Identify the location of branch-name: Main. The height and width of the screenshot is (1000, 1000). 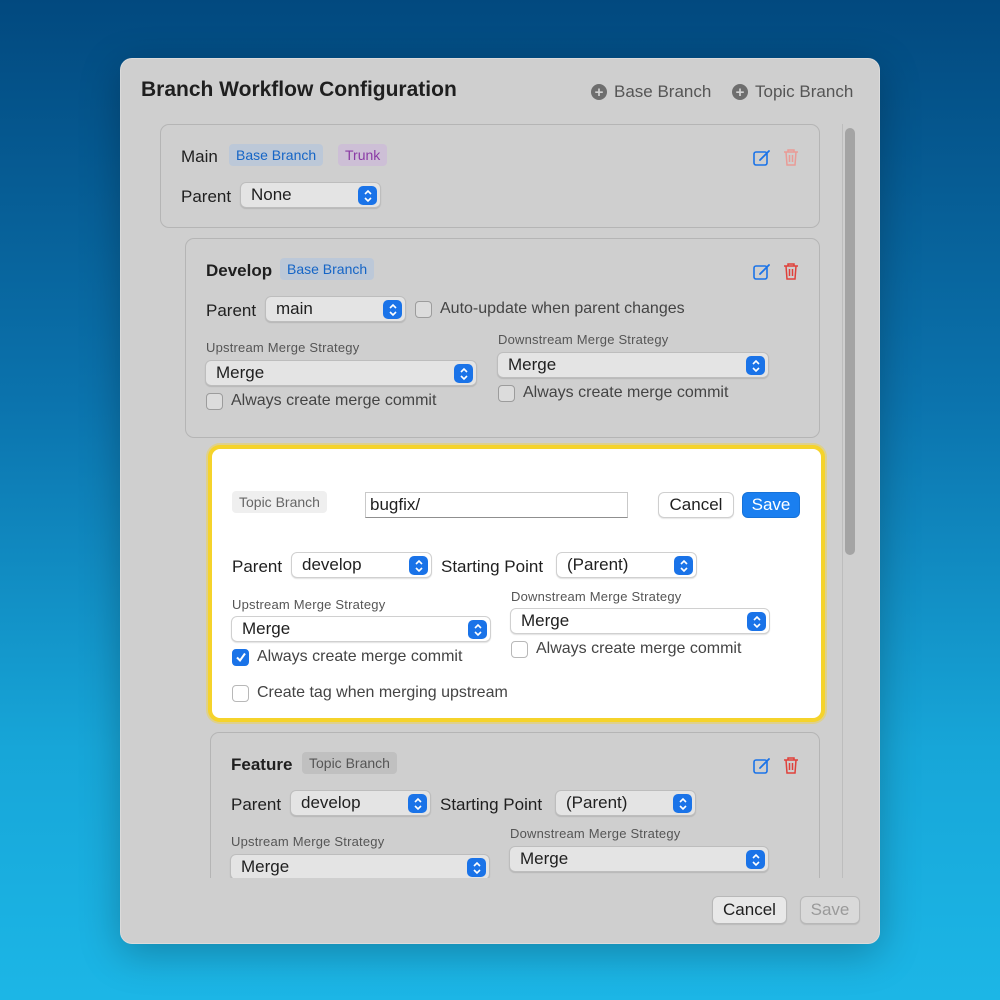
(199, 156).